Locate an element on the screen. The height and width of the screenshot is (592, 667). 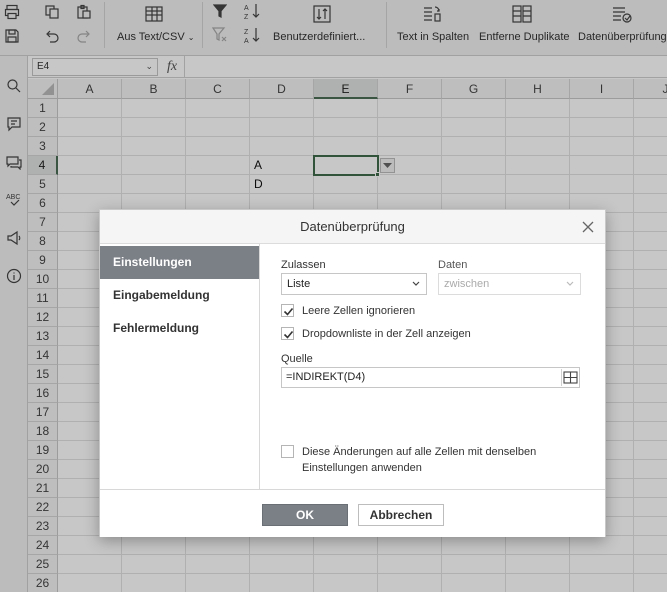
nav-fehlermeldung: Fehlermeldung is located at coordinates (179, 328).